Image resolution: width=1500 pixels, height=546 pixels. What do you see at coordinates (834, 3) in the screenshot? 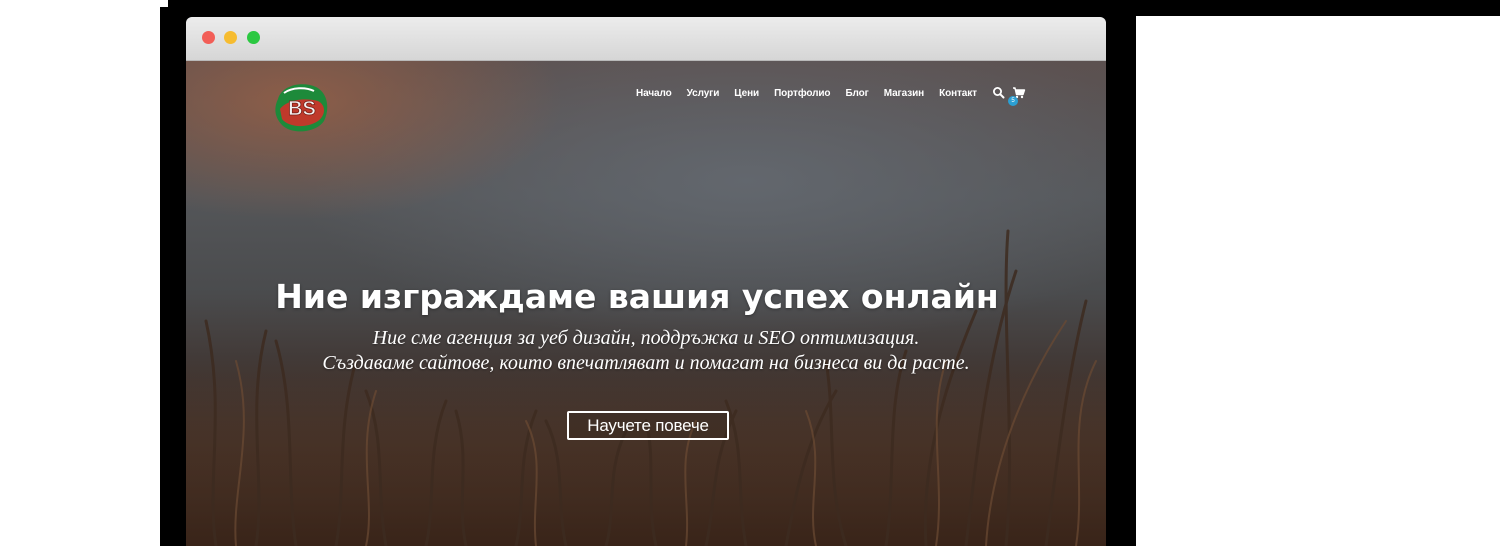
I see `top-black-strip` at bounding box center [834, 3].